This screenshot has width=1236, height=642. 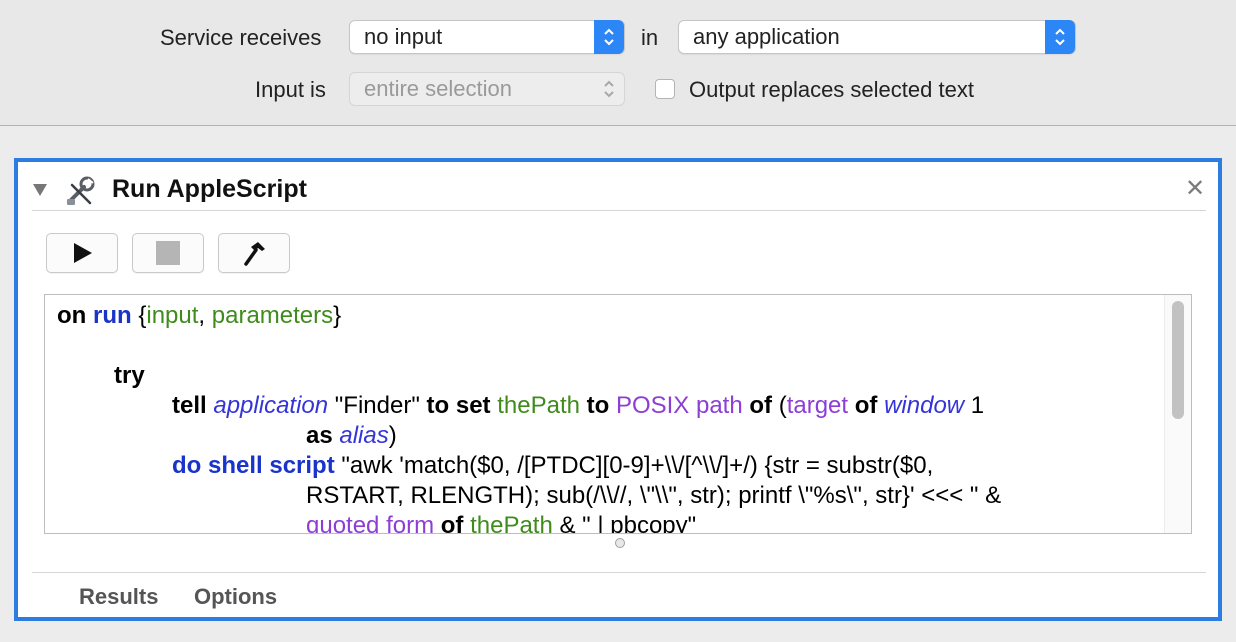 I want to click on code-line: on run {input, parameters}, so click(x=199, y=315).